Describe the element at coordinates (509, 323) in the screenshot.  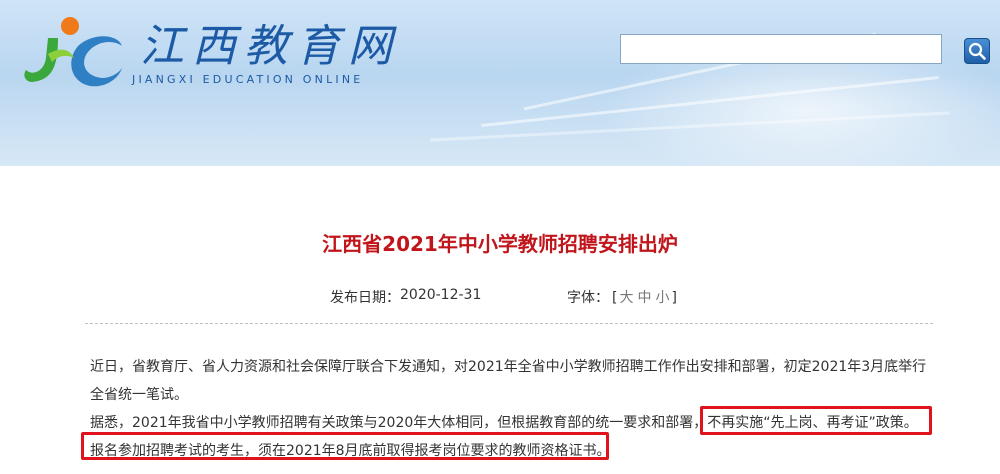
I see `title-divider` at that location.